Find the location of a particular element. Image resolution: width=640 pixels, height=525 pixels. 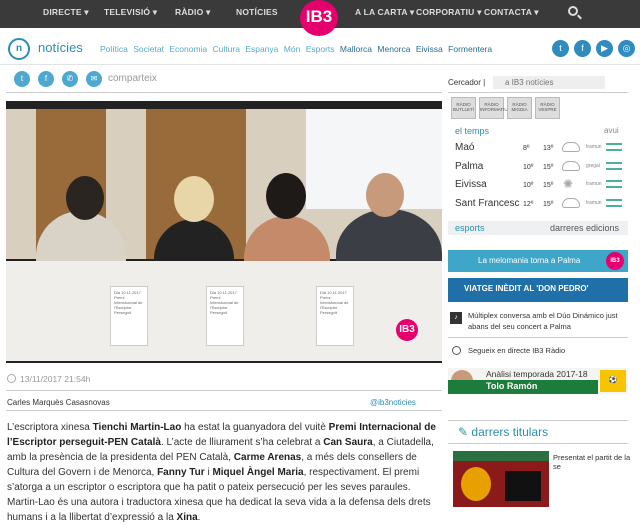

tab-esports: esports is located at coordinates (470, 228).